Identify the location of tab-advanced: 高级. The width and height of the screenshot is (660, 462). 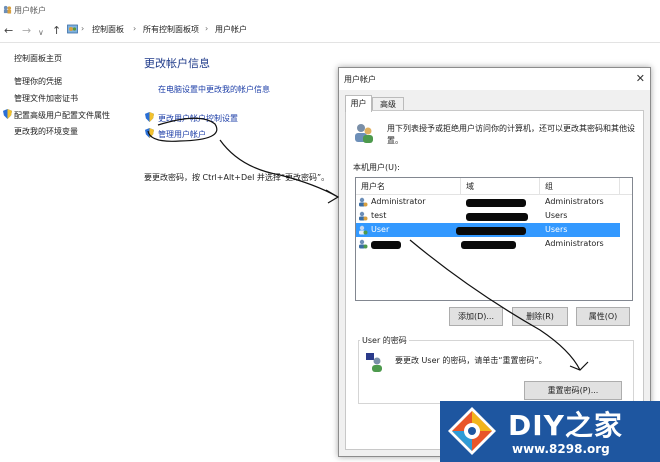
(388, 104).